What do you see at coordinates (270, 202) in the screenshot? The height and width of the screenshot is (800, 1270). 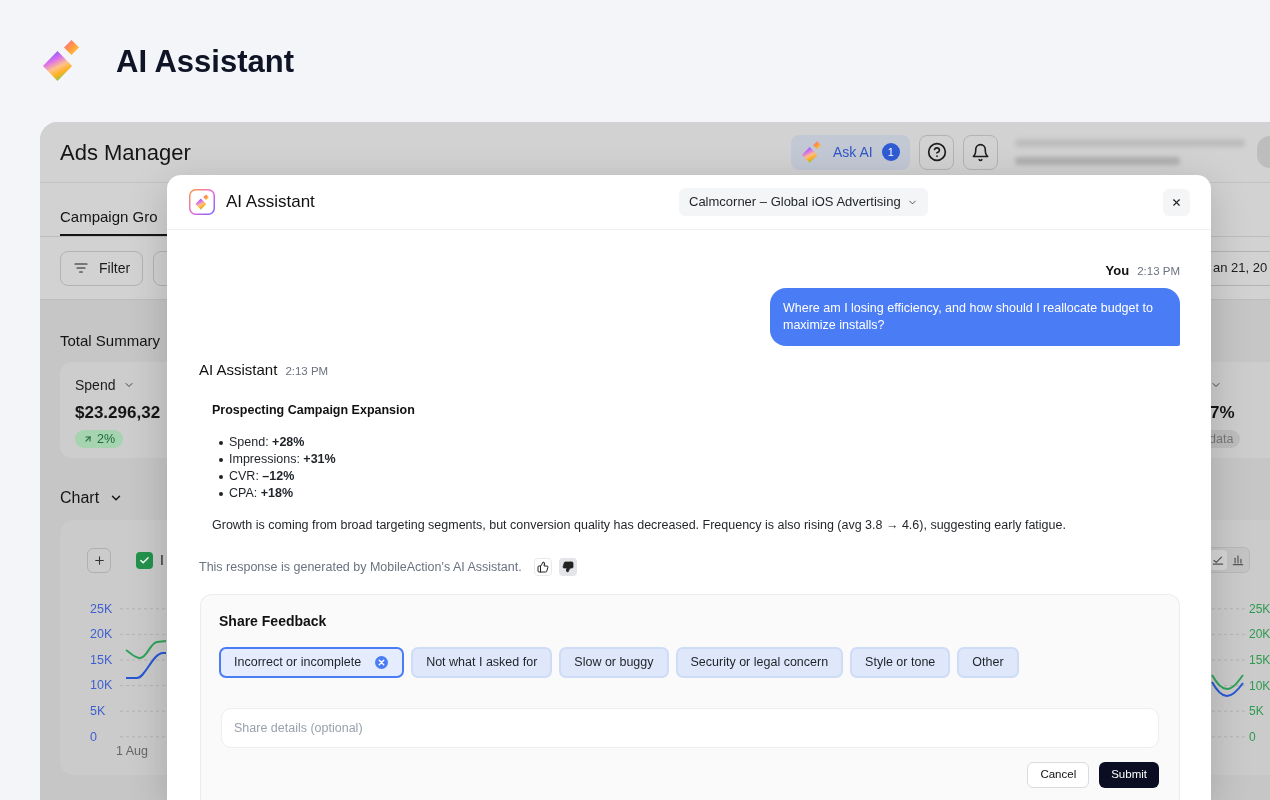 I see `dialog-title: AI Assistant` at bounding box center [270, 202].